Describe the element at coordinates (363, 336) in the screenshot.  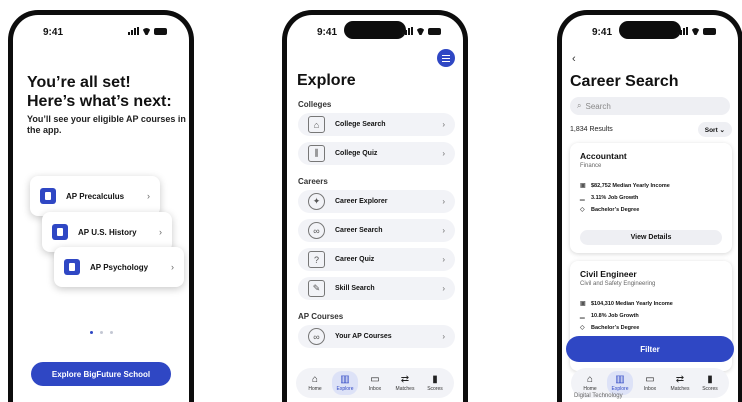
I see `item-label: Your AP Courses` at that location.